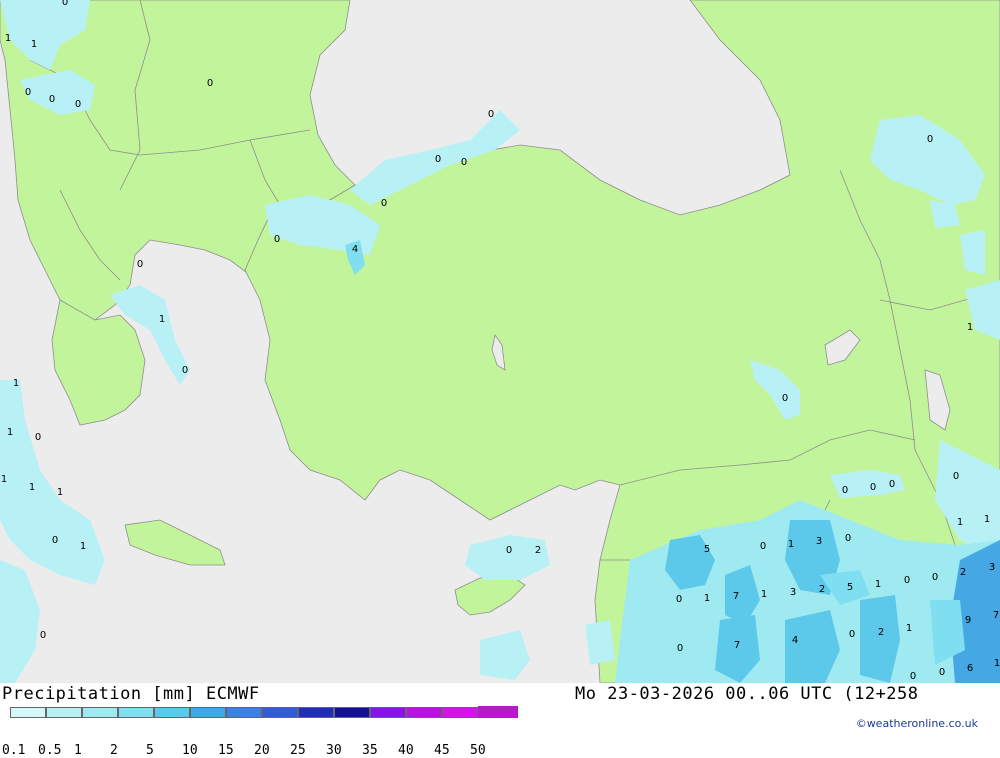  What do you see at coordinates (406, 750) in the screenshot?
I see `legend-tick-label: 40` at bounding box center [406, 750].